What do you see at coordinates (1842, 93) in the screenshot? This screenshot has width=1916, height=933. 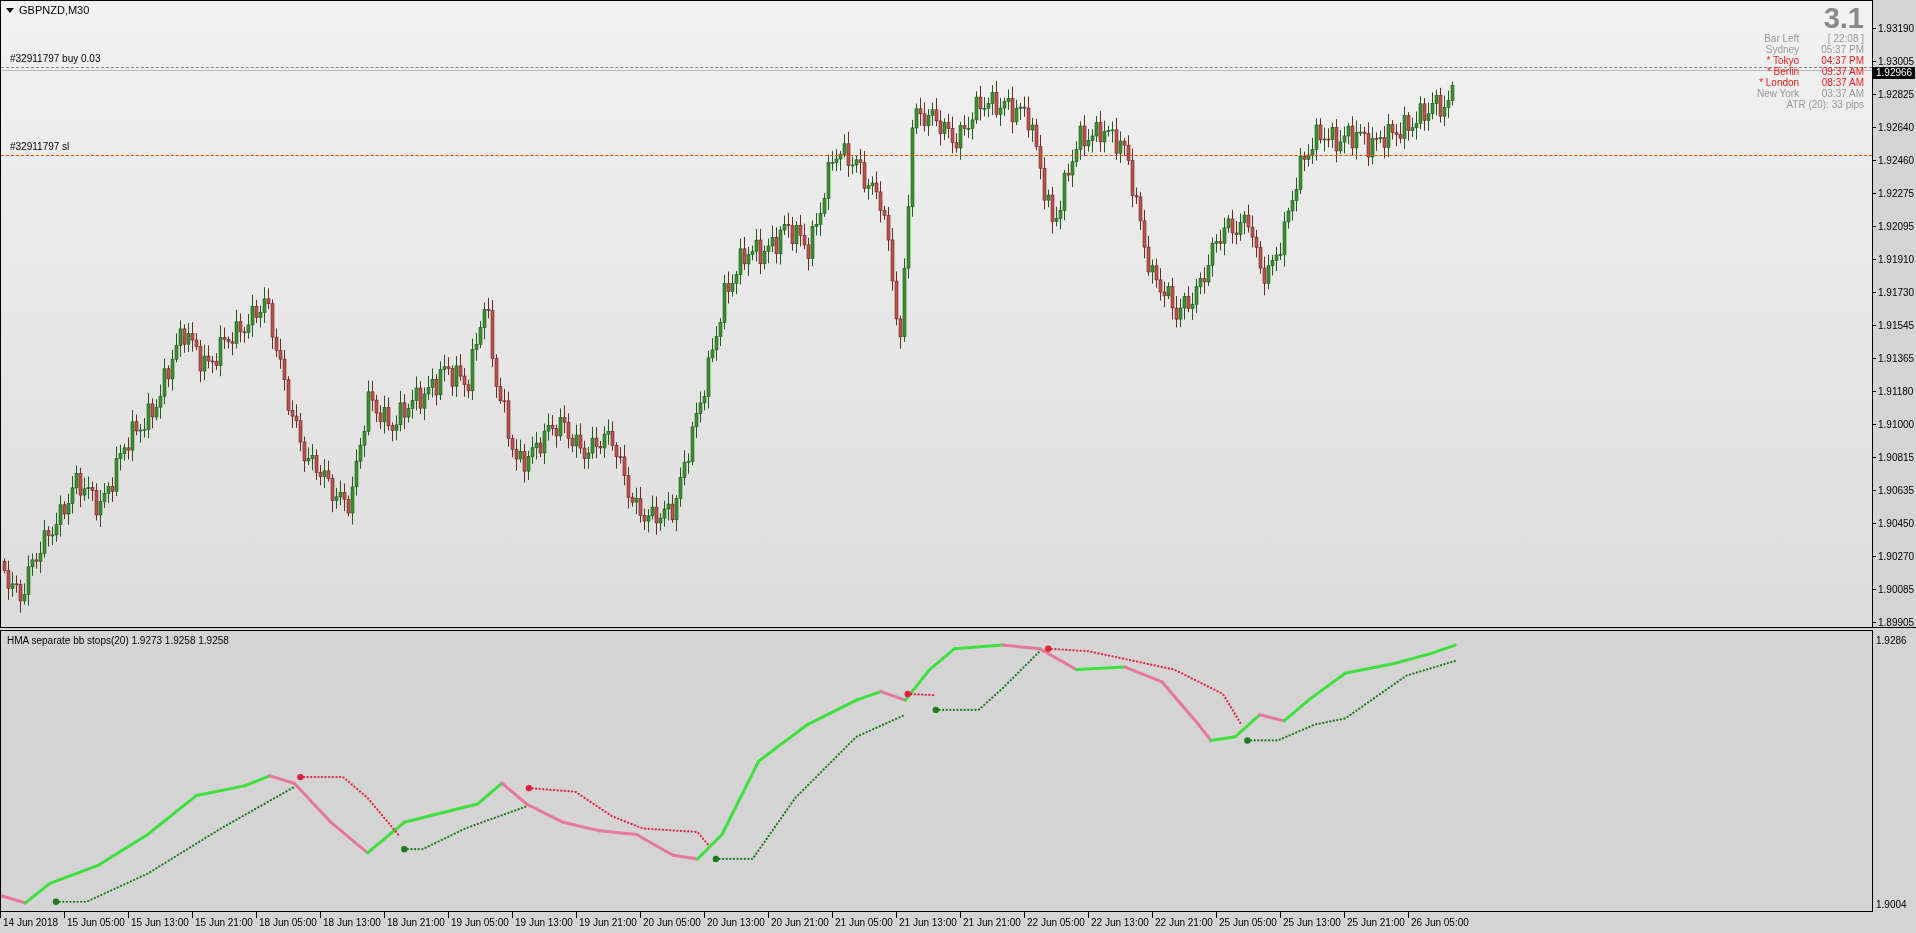 I see `session-time: 03:37 AM` at bounding box center [1842, 93].